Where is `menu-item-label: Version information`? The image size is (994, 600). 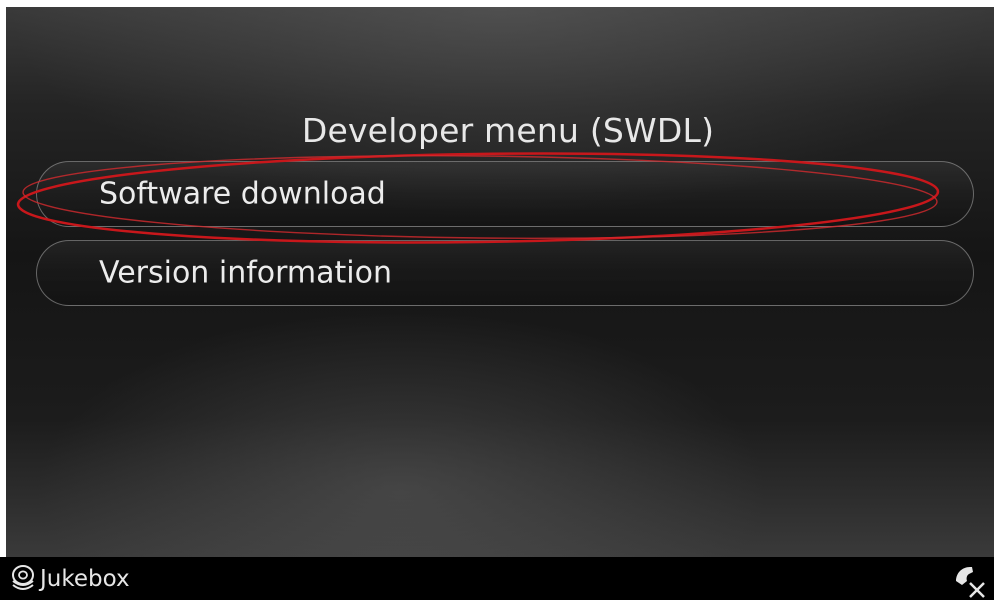 menu-item-label: Version information is located at coordinates (245, 273).